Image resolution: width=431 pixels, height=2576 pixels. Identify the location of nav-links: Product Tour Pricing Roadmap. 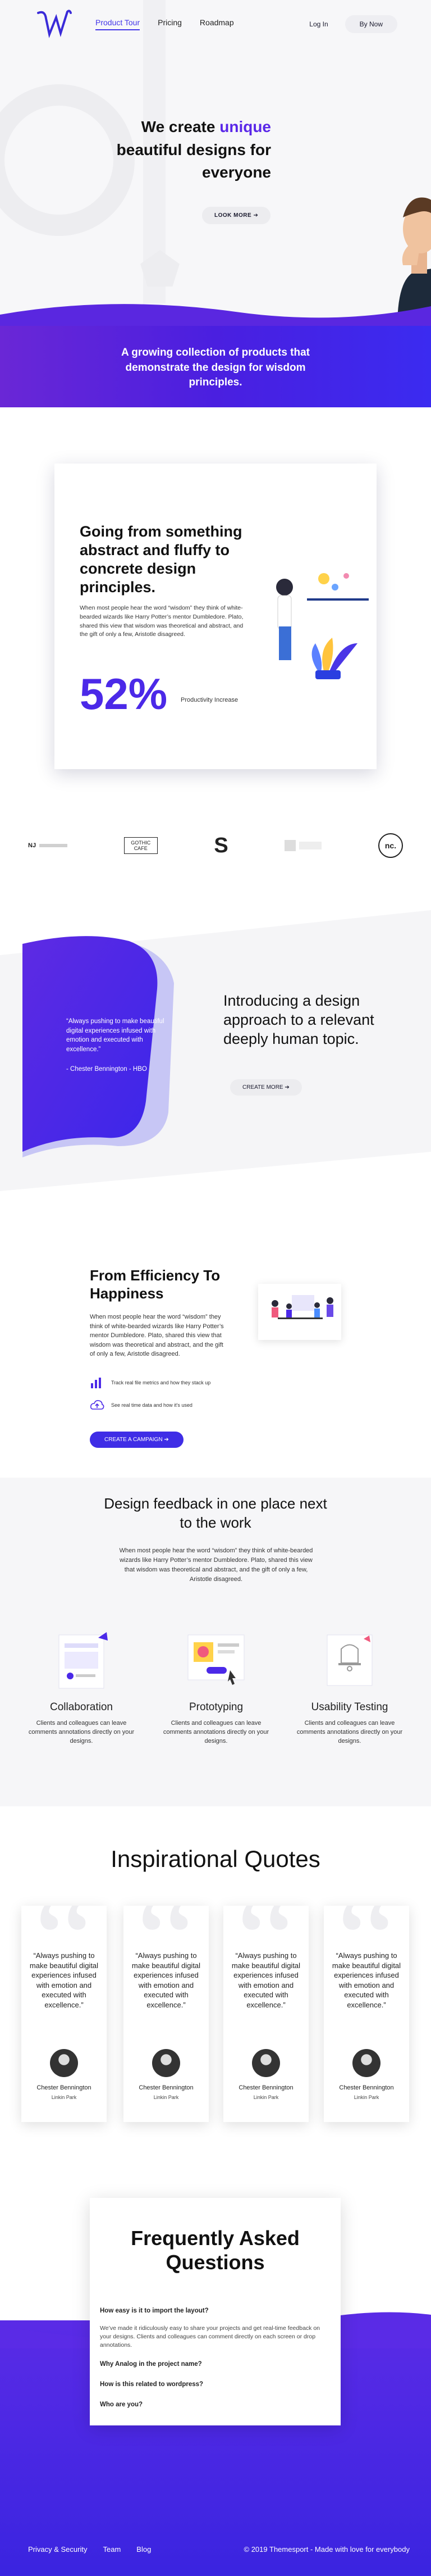
(164, 24).